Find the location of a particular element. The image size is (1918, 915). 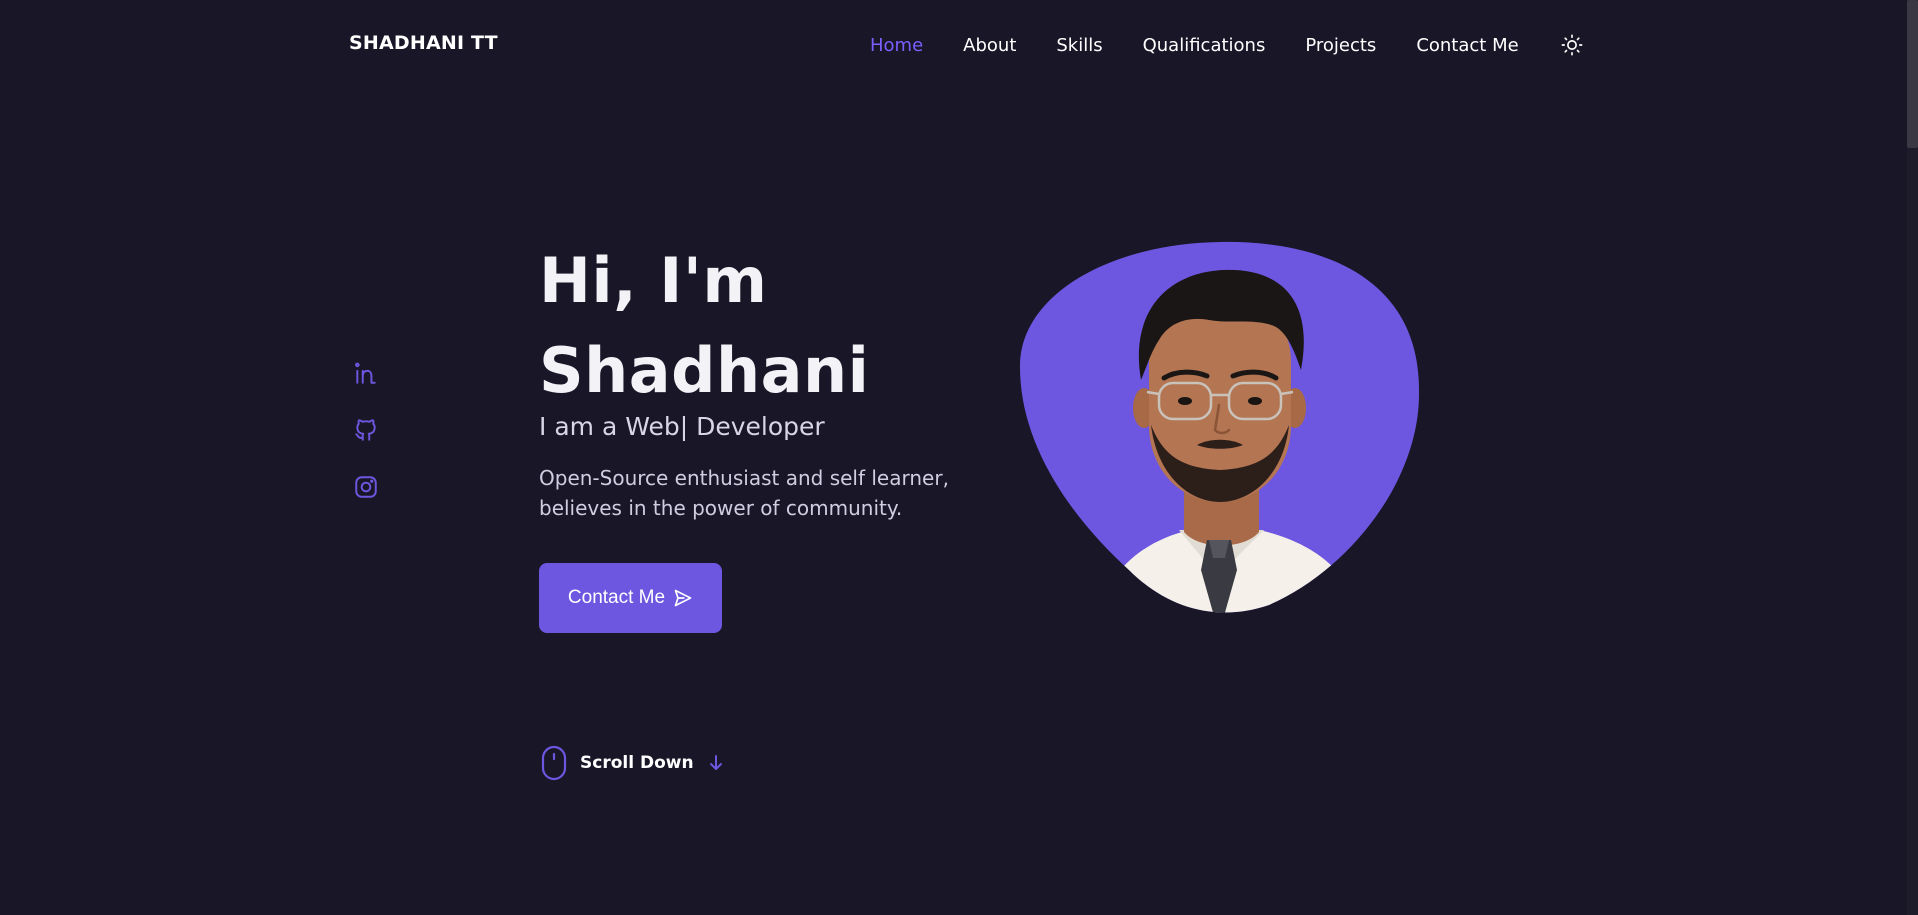

nav-item-skills: Skills is located at coordinates (1079, 45).